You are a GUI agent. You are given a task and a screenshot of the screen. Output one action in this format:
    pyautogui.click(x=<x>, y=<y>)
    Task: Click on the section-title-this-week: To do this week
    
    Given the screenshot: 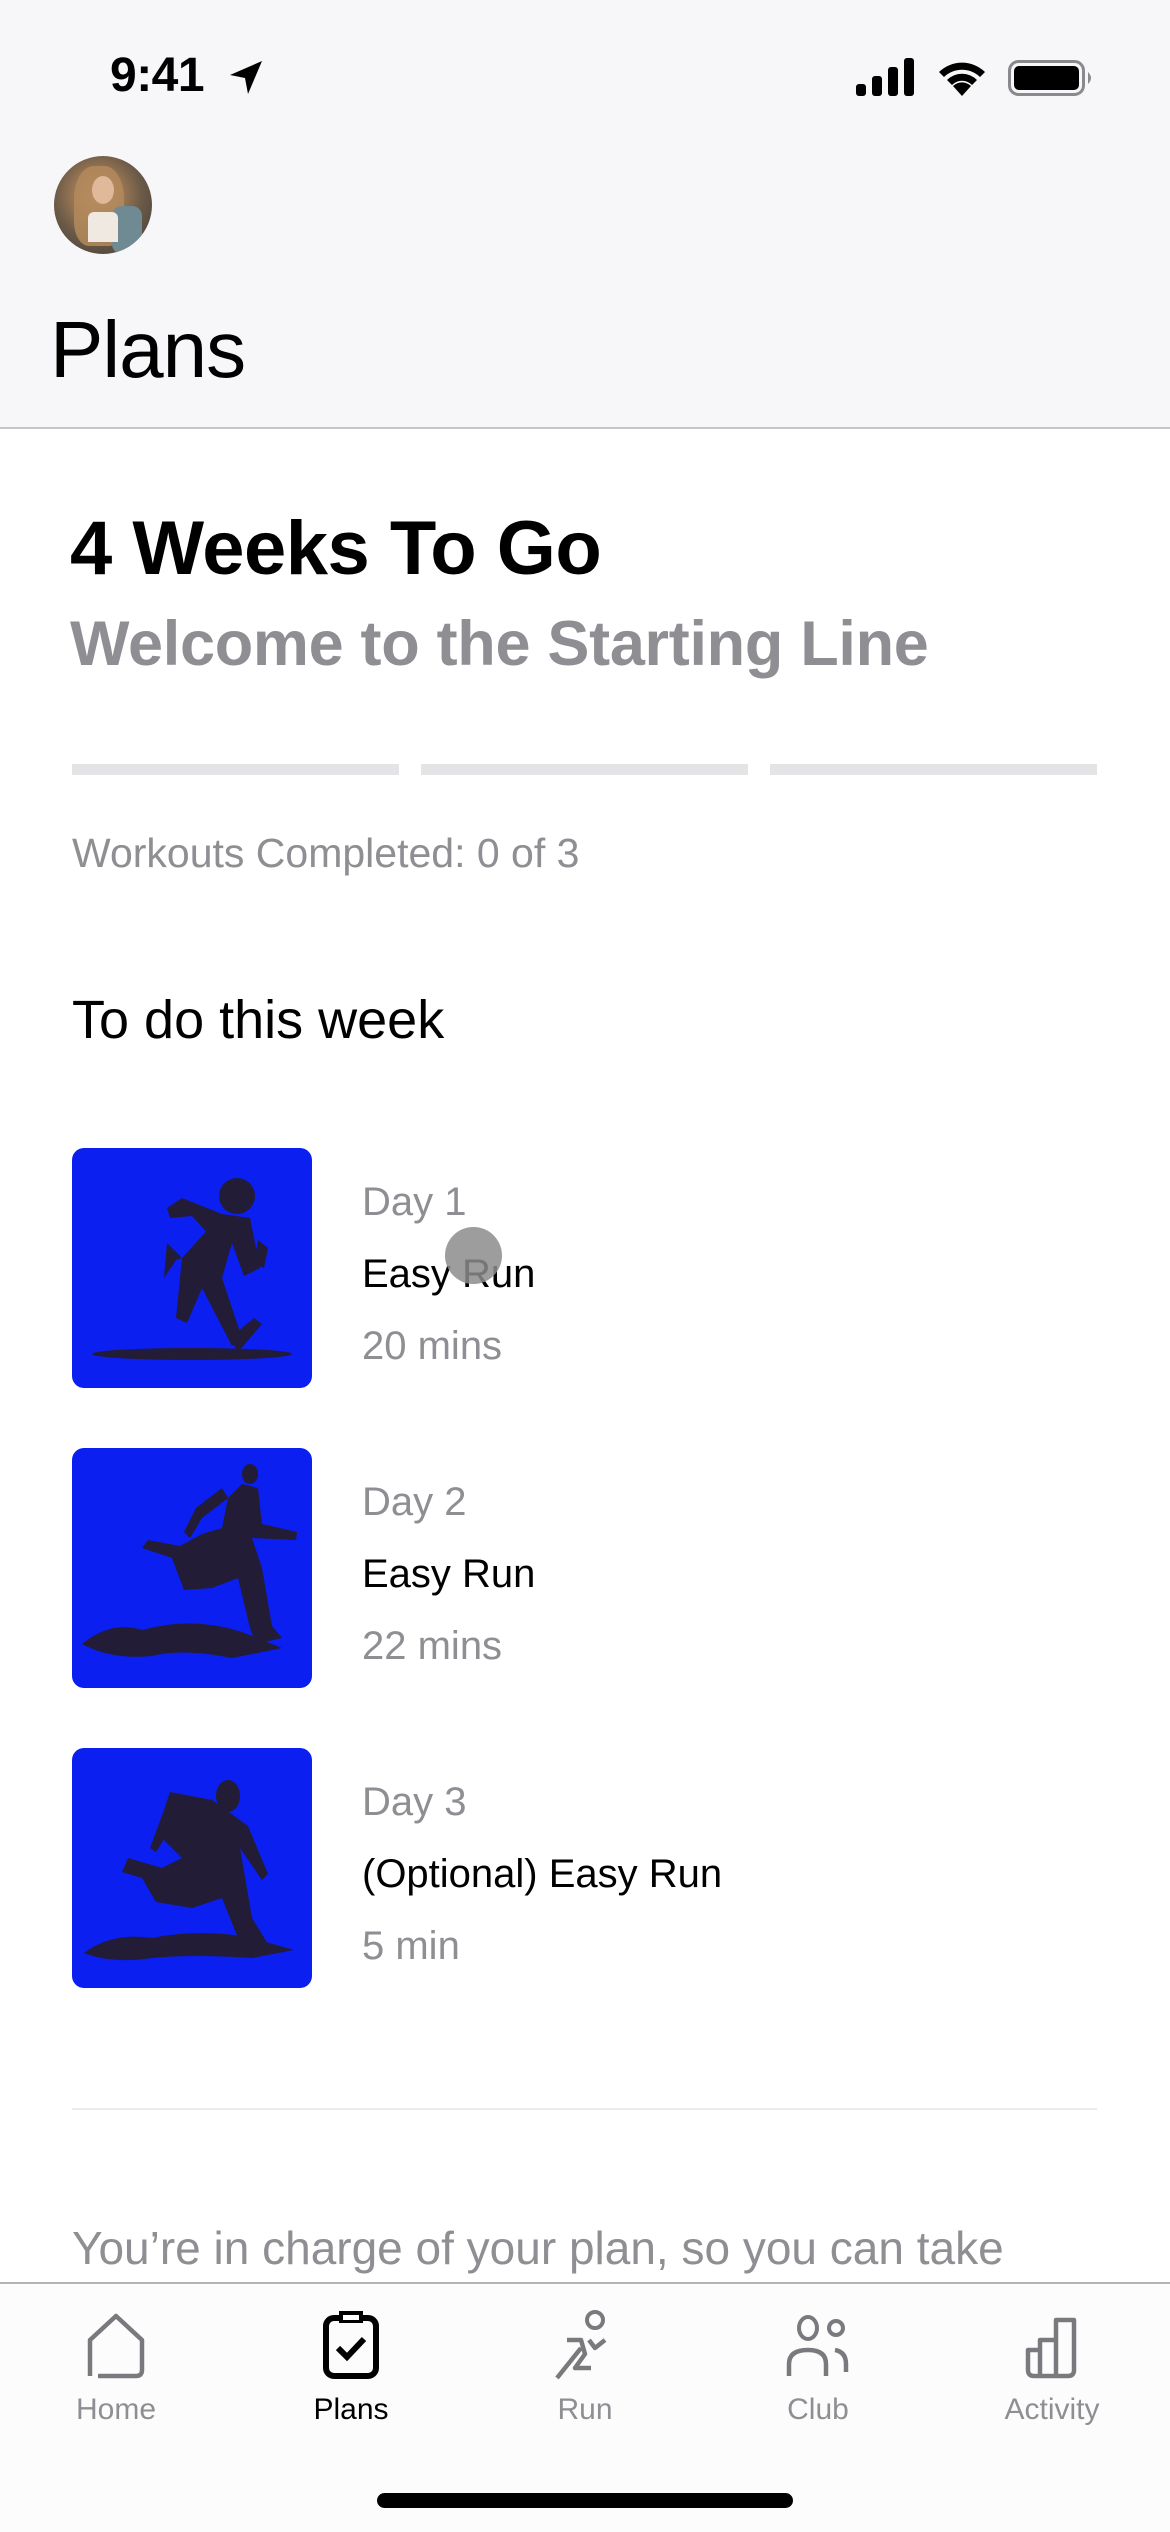 What is the action you would take?
    pyautogui.click(x=258, y=1020)
    